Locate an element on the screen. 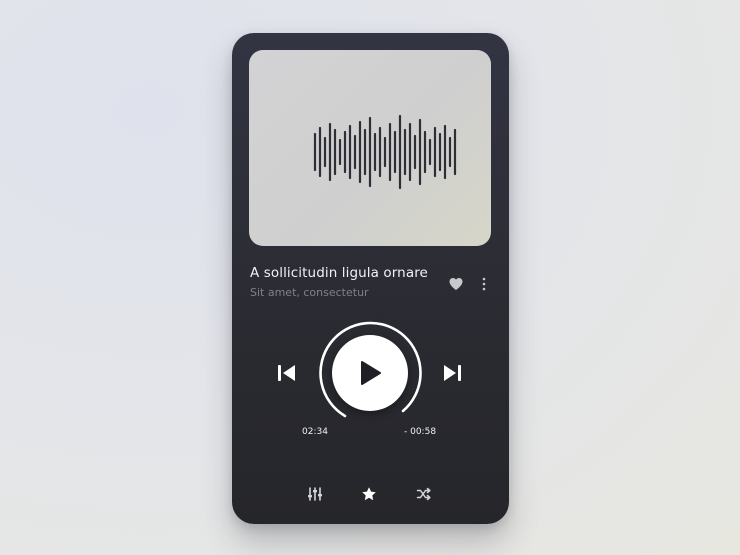  heart-icon is located at coordinates (456, 284).